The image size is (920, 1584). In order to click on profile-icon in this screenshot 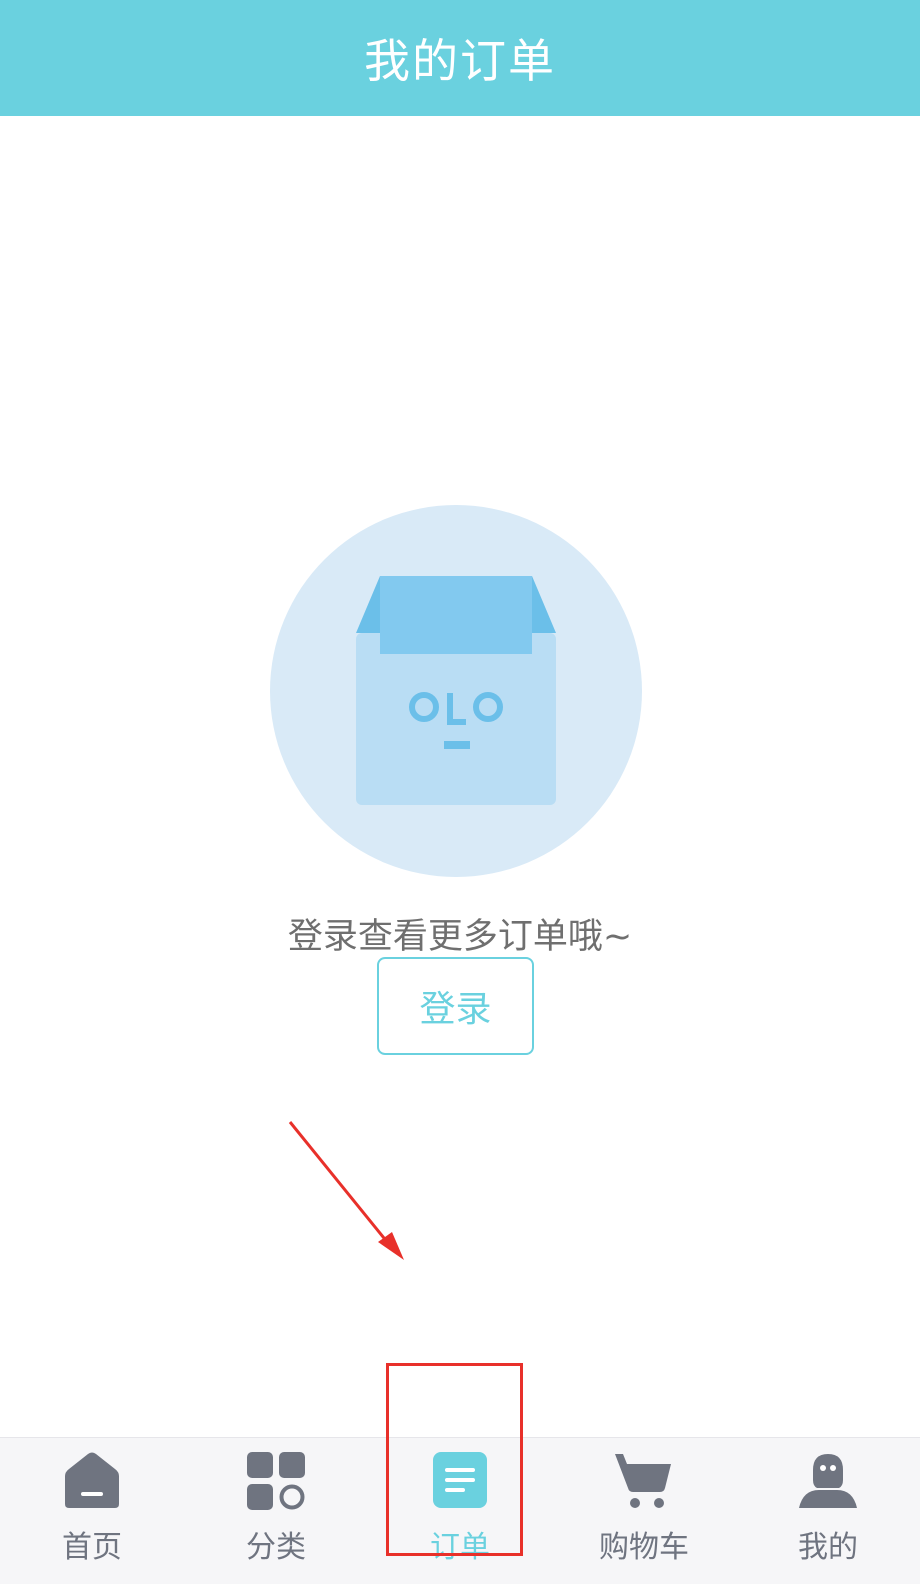, I will do `click(828, 1481)`.